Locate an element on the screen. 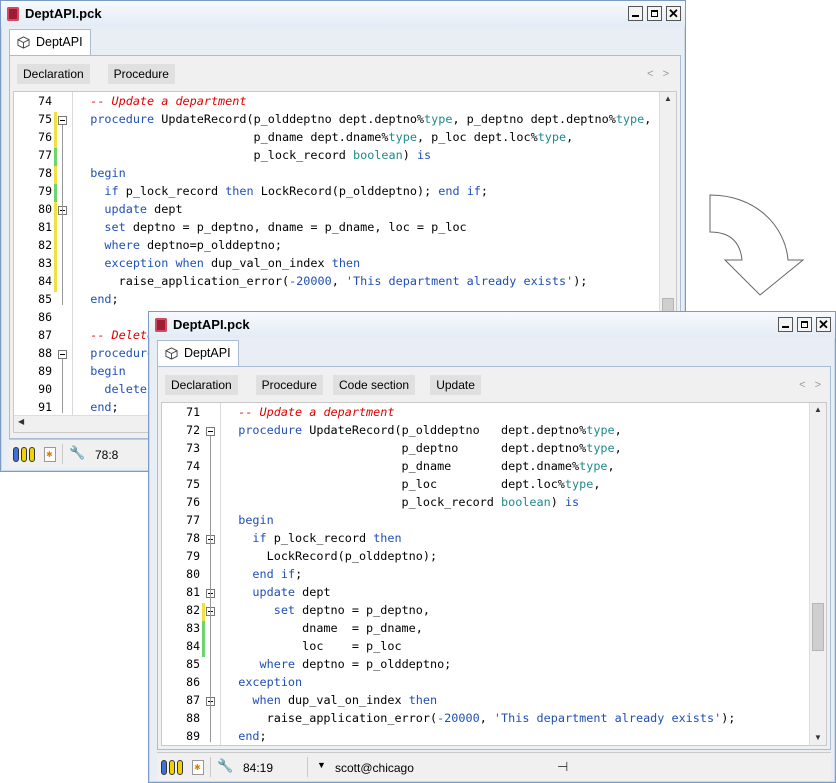 This screenshot has width=836, height=783. window-title: DeptAPI.pck is located at coordinates (63, 13).